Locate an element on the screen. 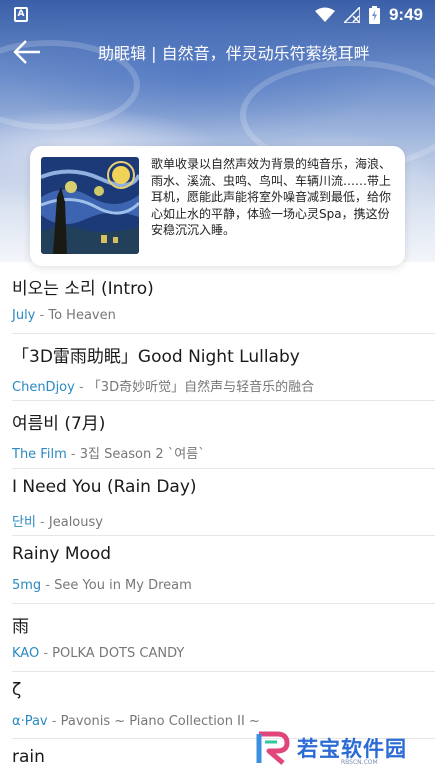  song-meta: The Film - 3집 Season 2 `여름` is located at coordinates (108, 452).